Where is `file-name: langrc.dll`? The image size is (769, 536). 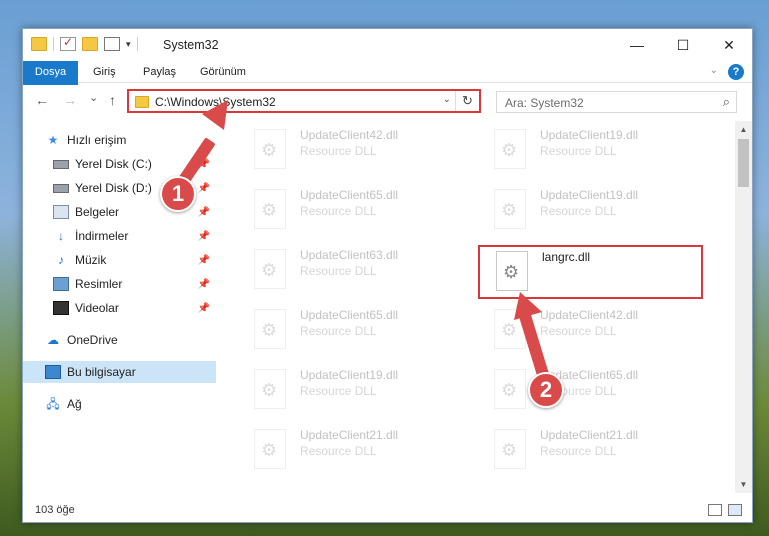
file-name: langrc.dll is located at coordinates (566, 257).